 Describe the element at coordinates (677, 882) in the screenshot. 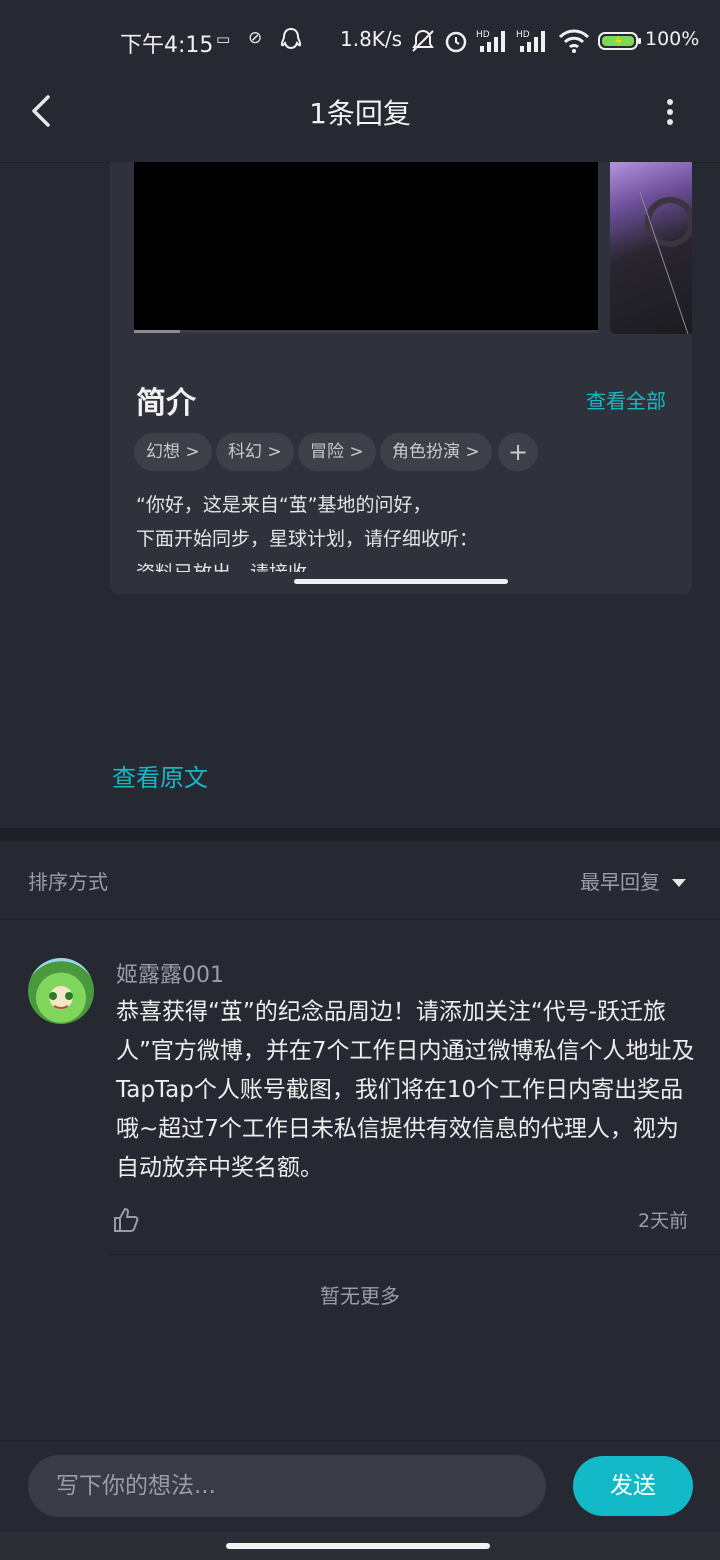

I see `caret-down-icon` at that location.